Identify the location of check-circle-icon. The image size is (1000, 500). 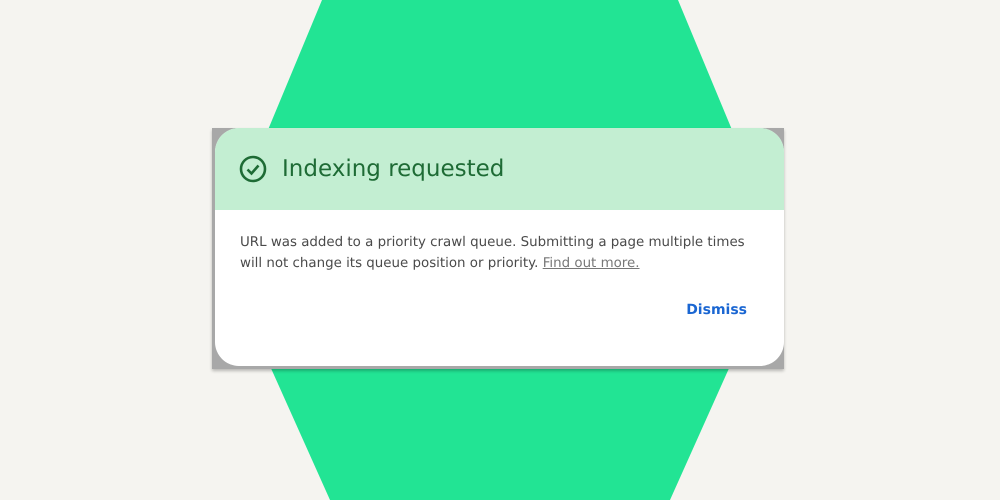
(253, 168).